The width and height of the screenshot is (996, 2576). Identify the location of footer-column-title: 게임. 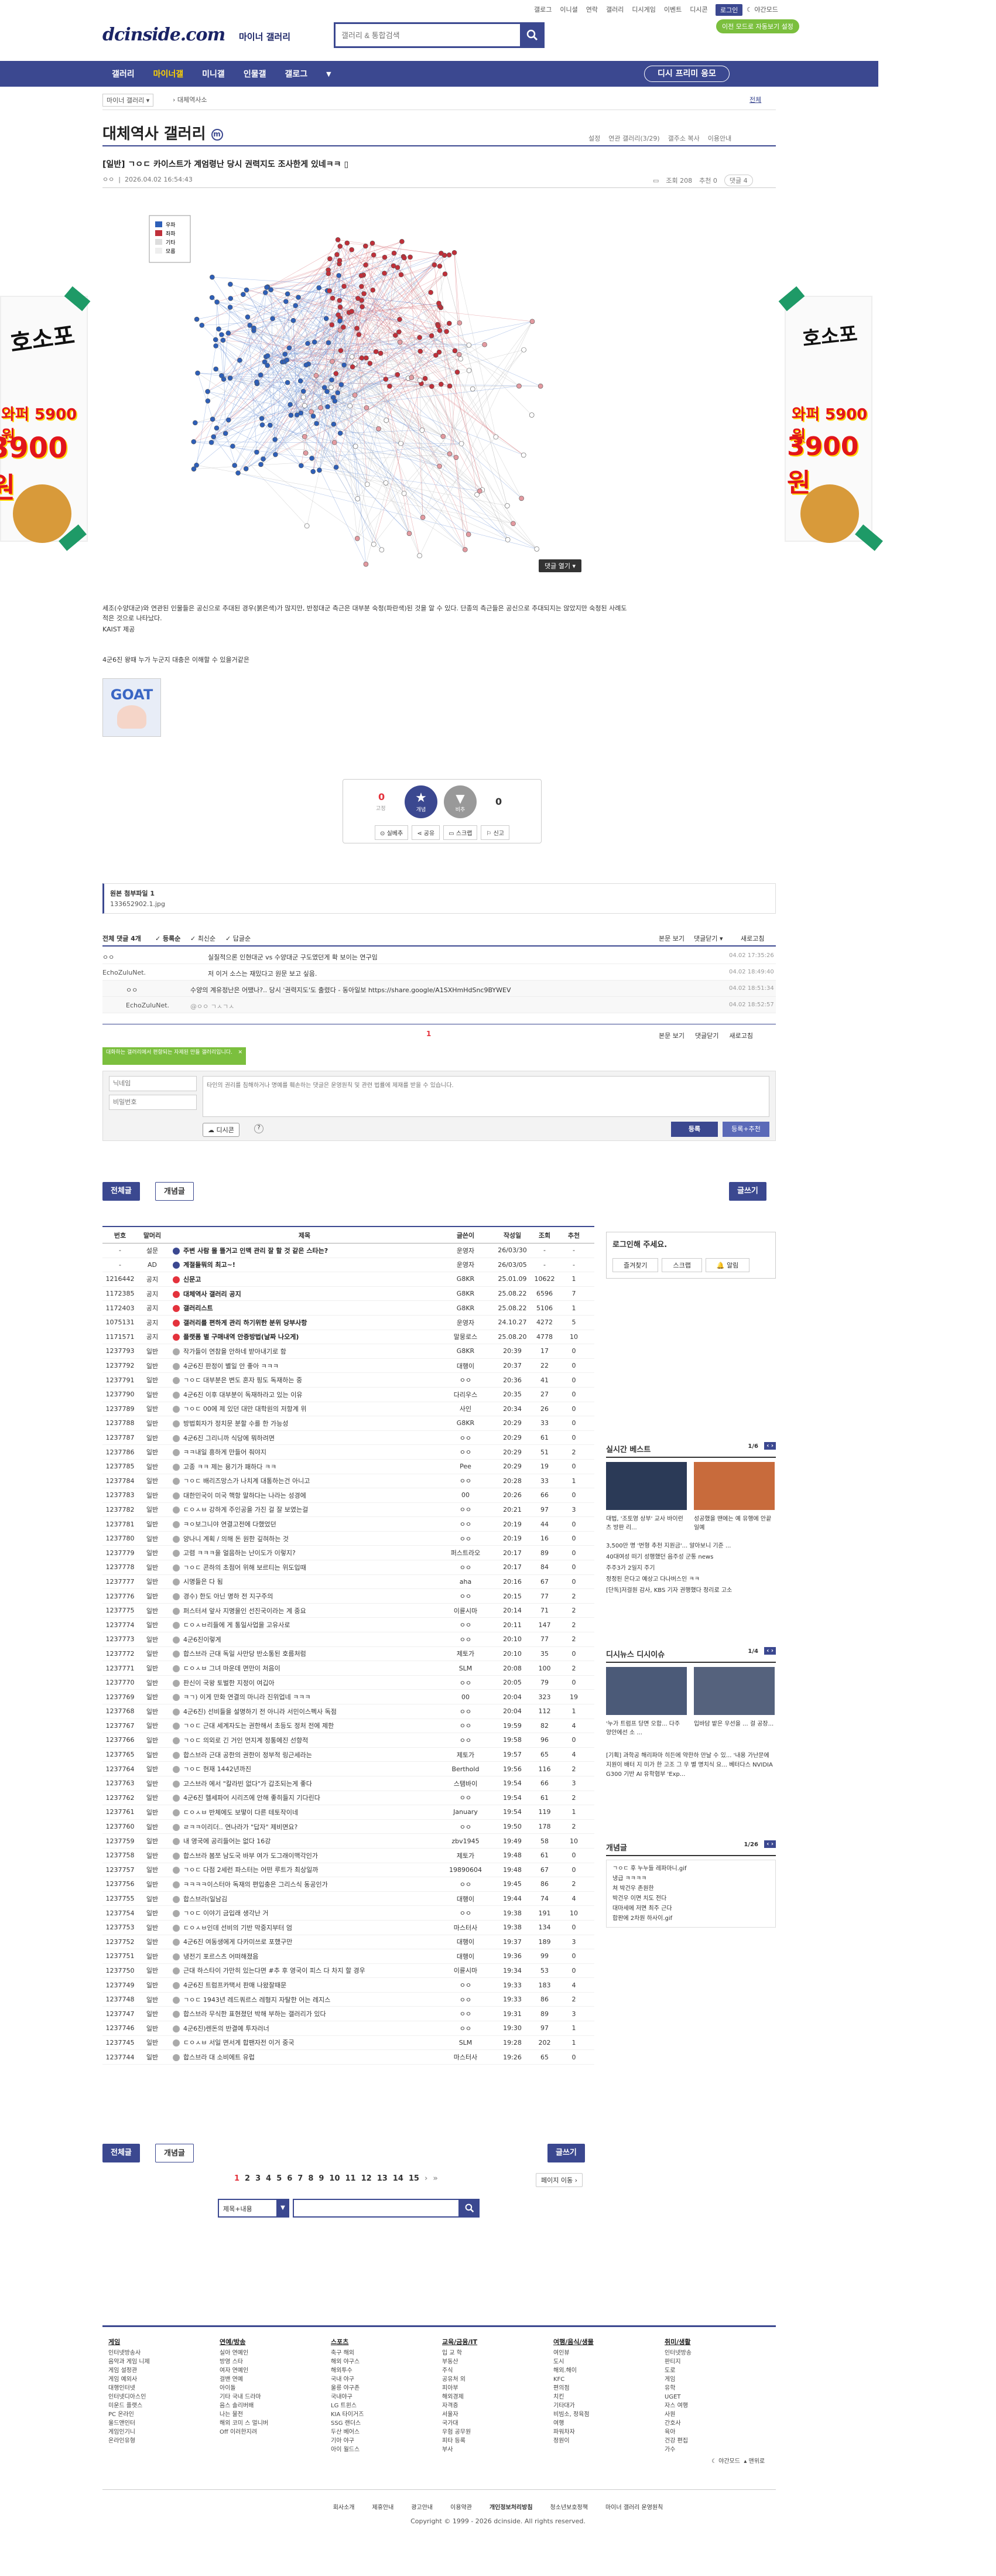
(140, 2342).